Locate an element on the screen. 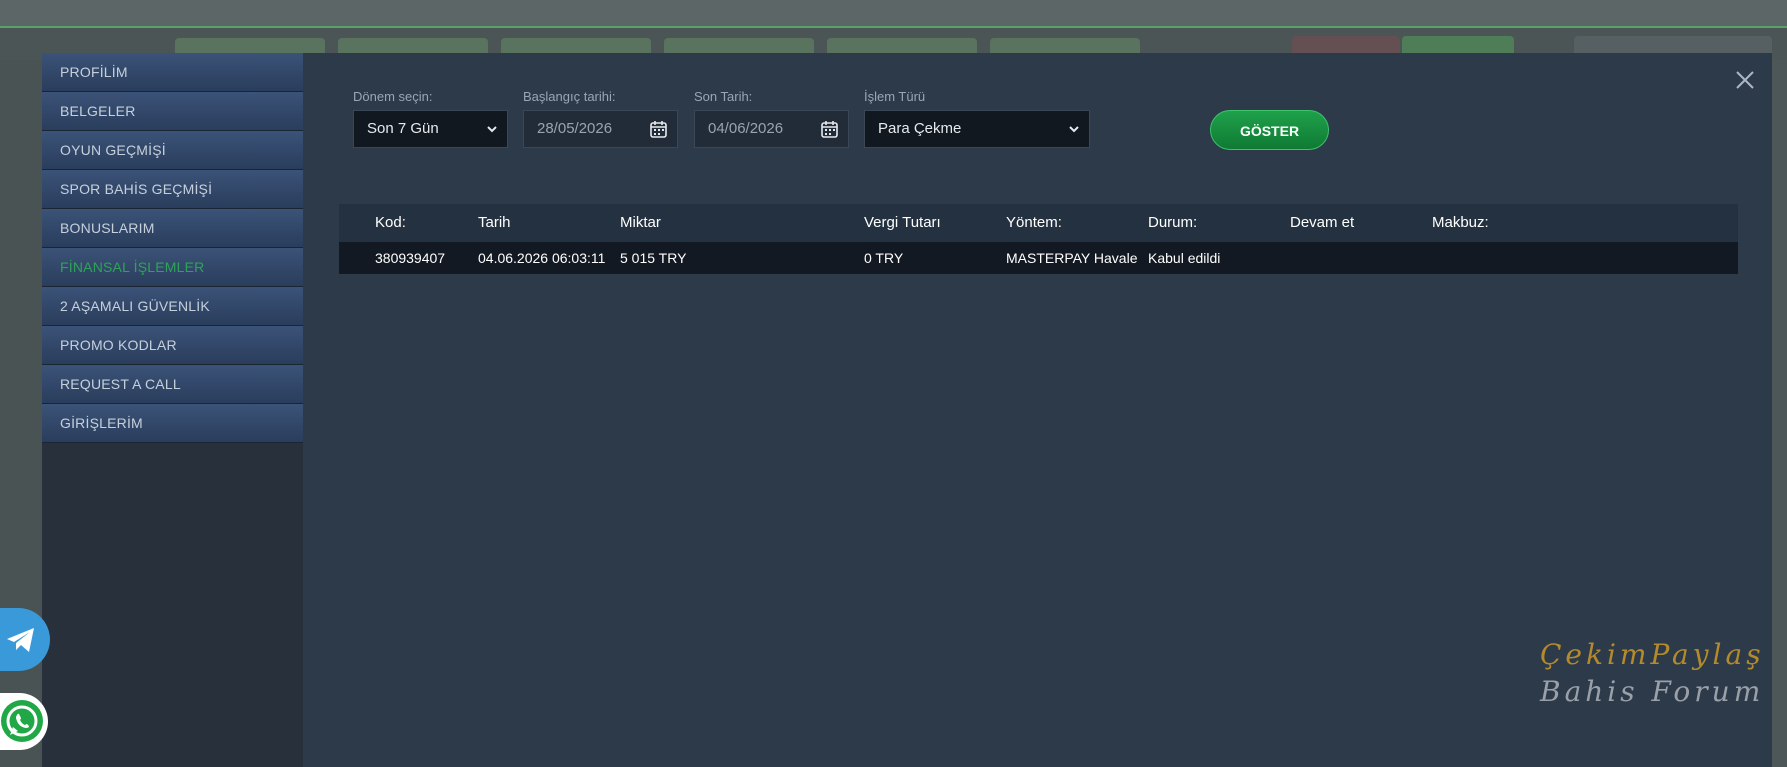 This screenshot has height=767, width=1787. menu-item-promo-codes: PROMO KODLAR is located at coordinates (172, 345).